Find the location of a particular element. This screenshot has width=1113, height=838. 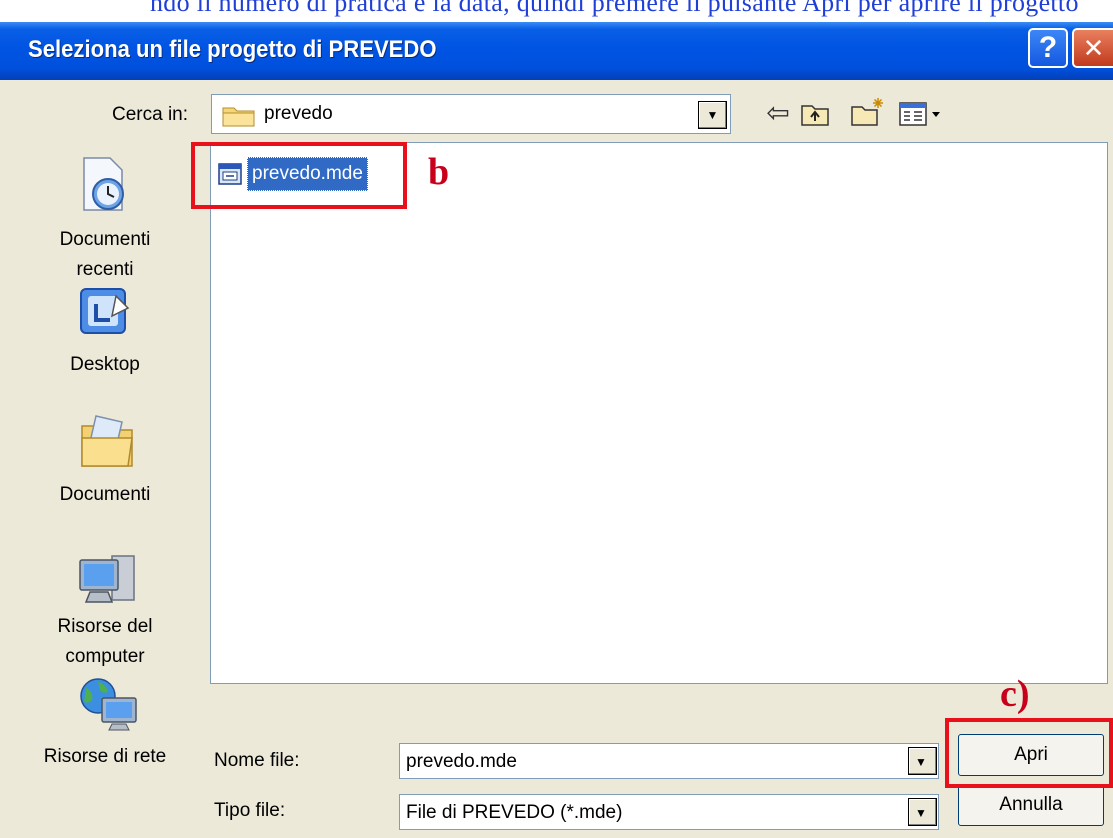

new-folder-icon is located at coordinates (868, 112).